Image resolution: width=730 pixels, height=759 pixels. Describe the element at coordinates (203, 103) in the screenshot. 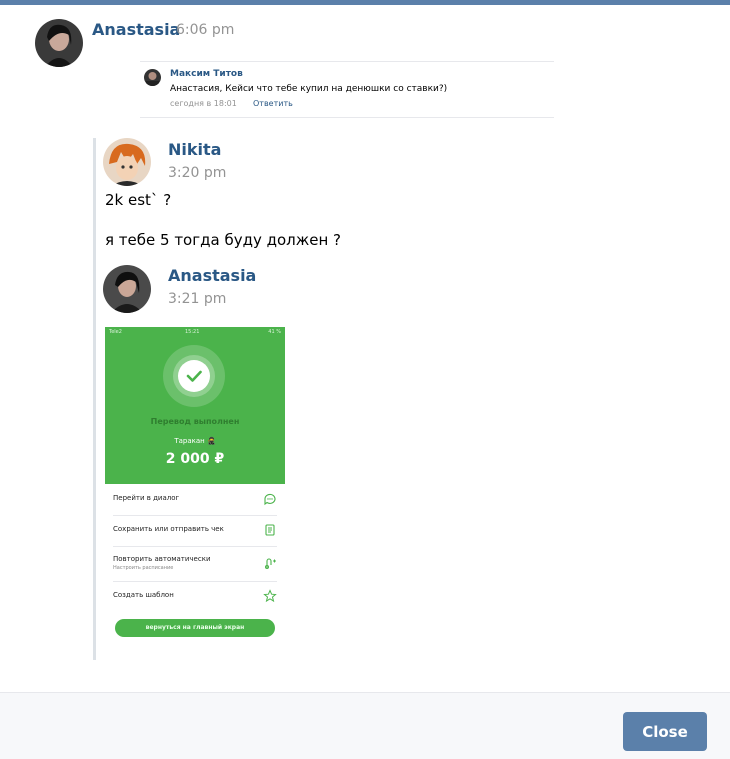

I see `comment-date: сегодня в 18:01` at that location.